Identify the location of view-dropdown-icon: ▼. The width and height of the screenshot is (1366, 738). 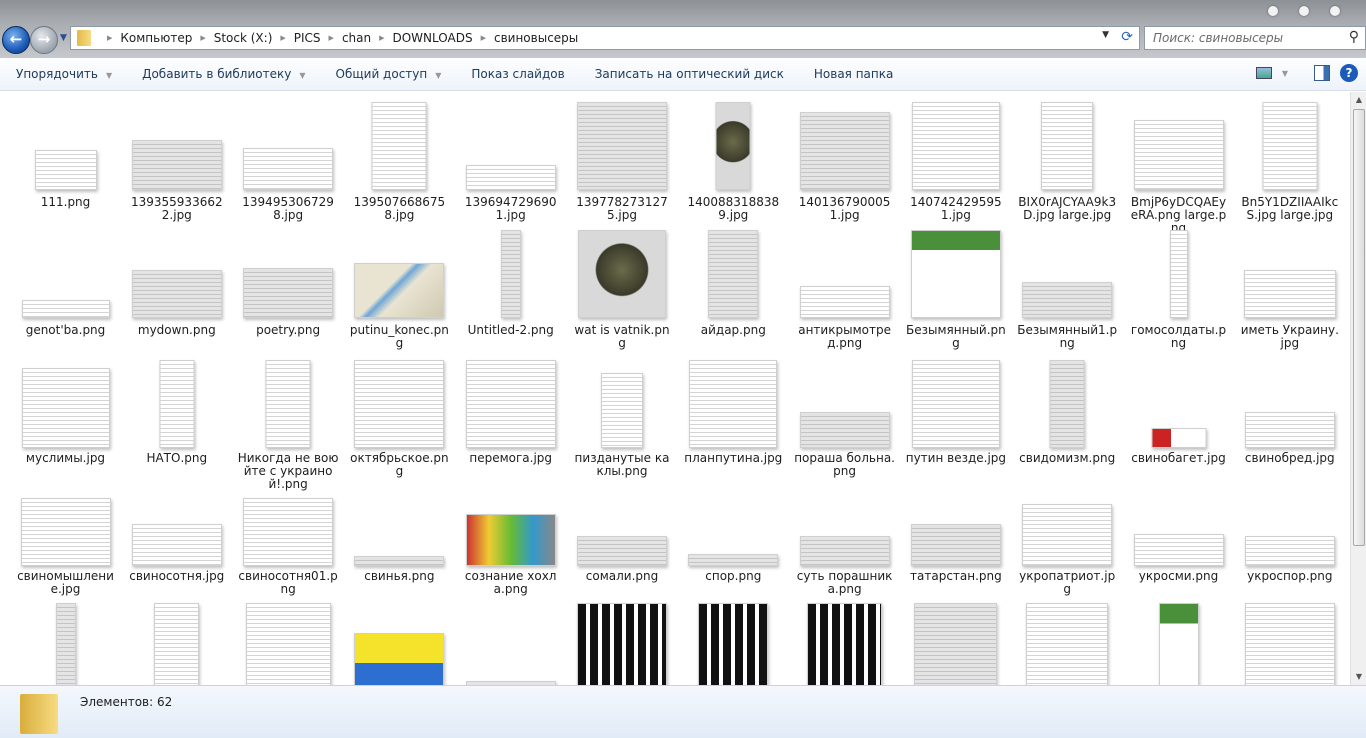
(1285, 73).